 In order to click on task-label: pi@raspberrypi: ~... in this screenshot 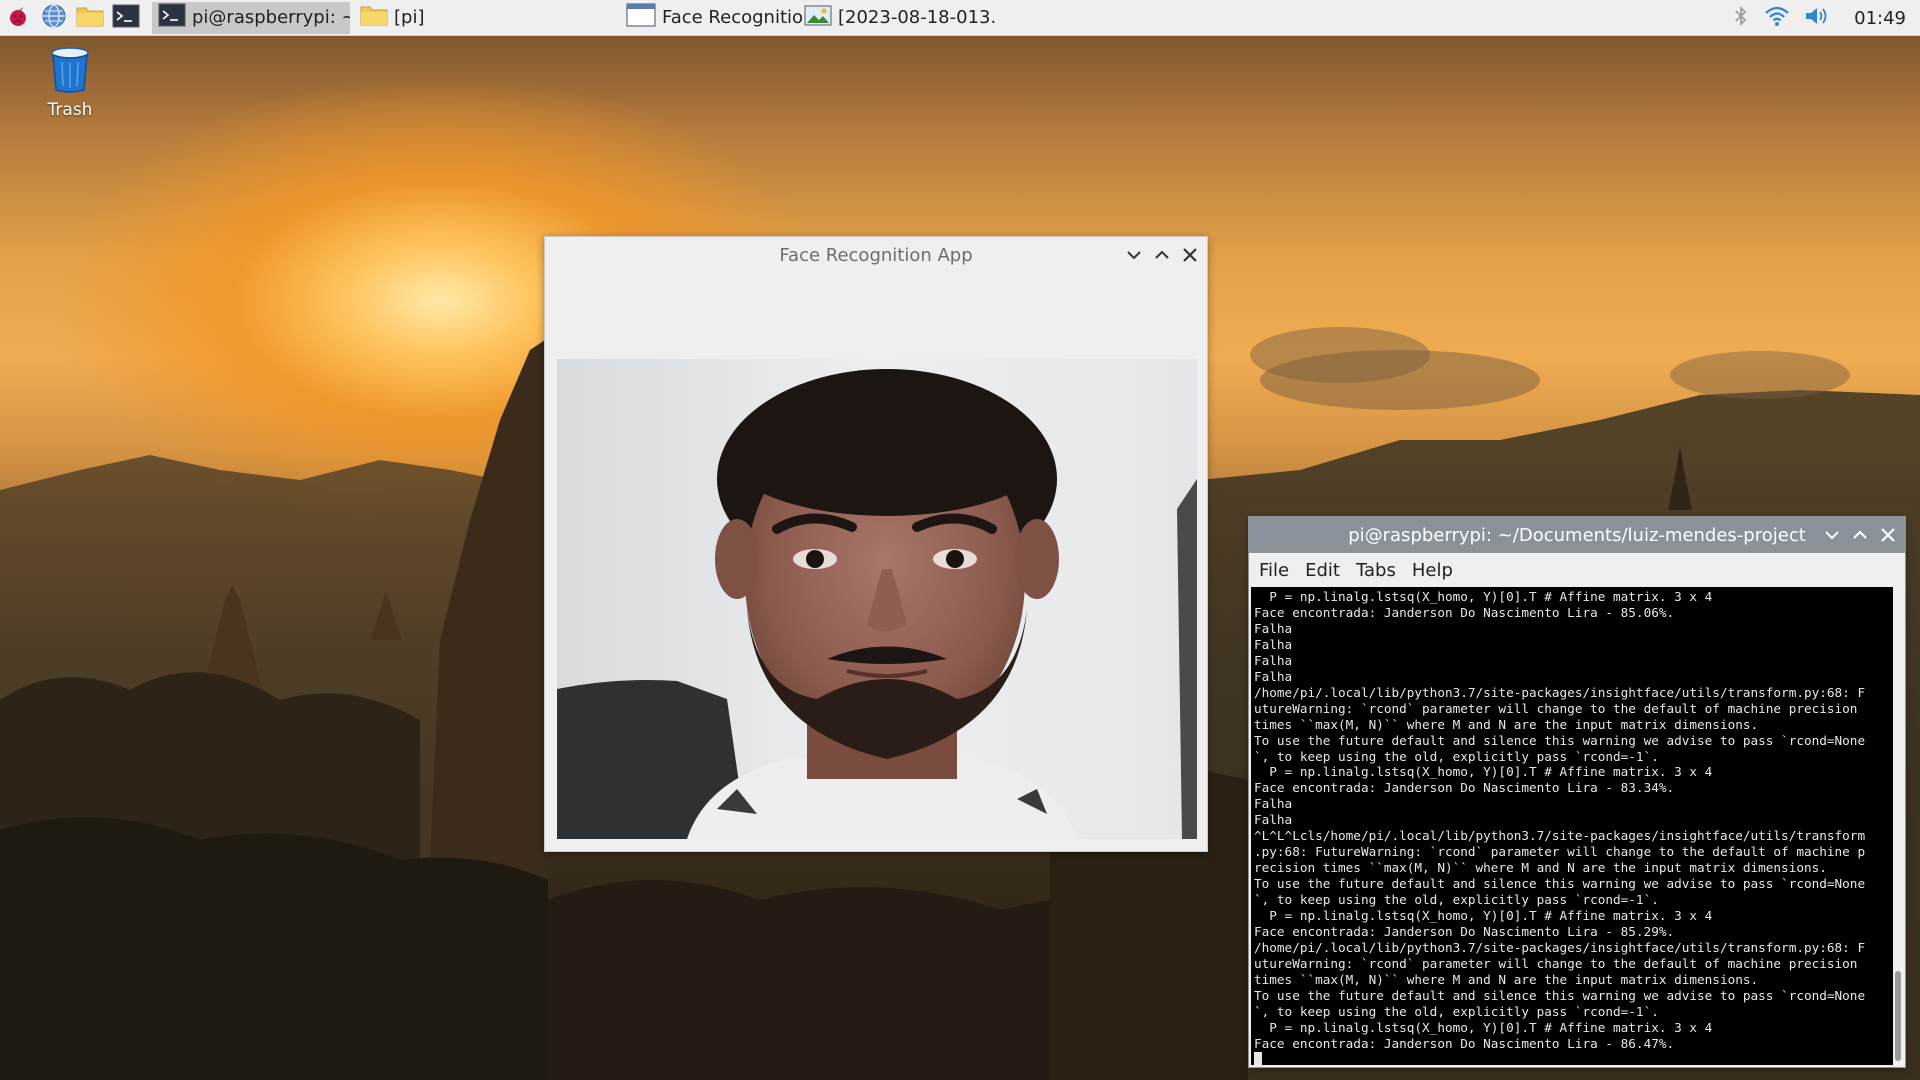, I will do `click(271, 17)`.